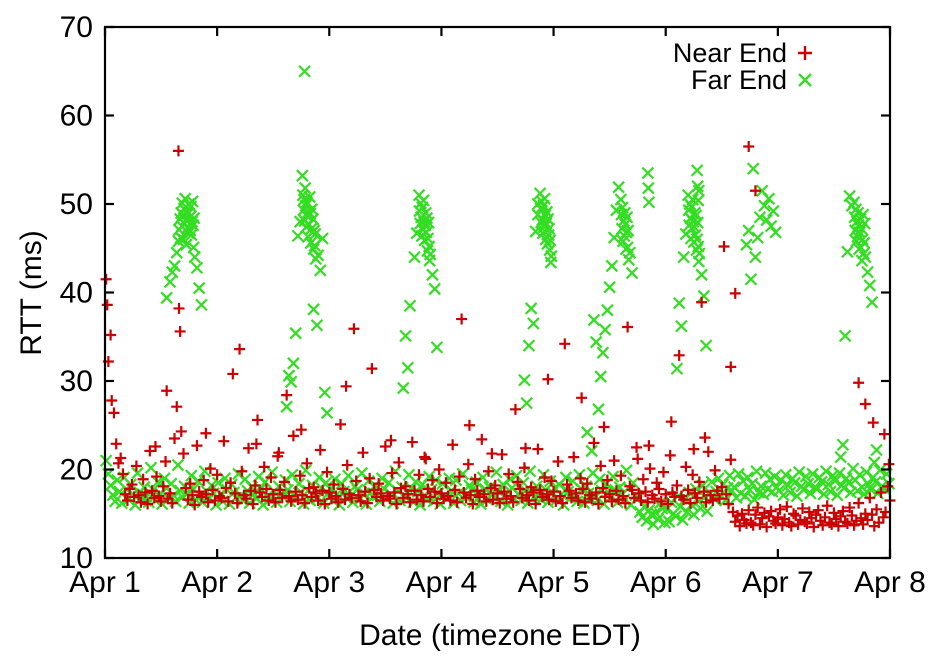 The width and height of the screenshot is (932, 661). I want to click on y-tick-label: 30, so click(76, 381).